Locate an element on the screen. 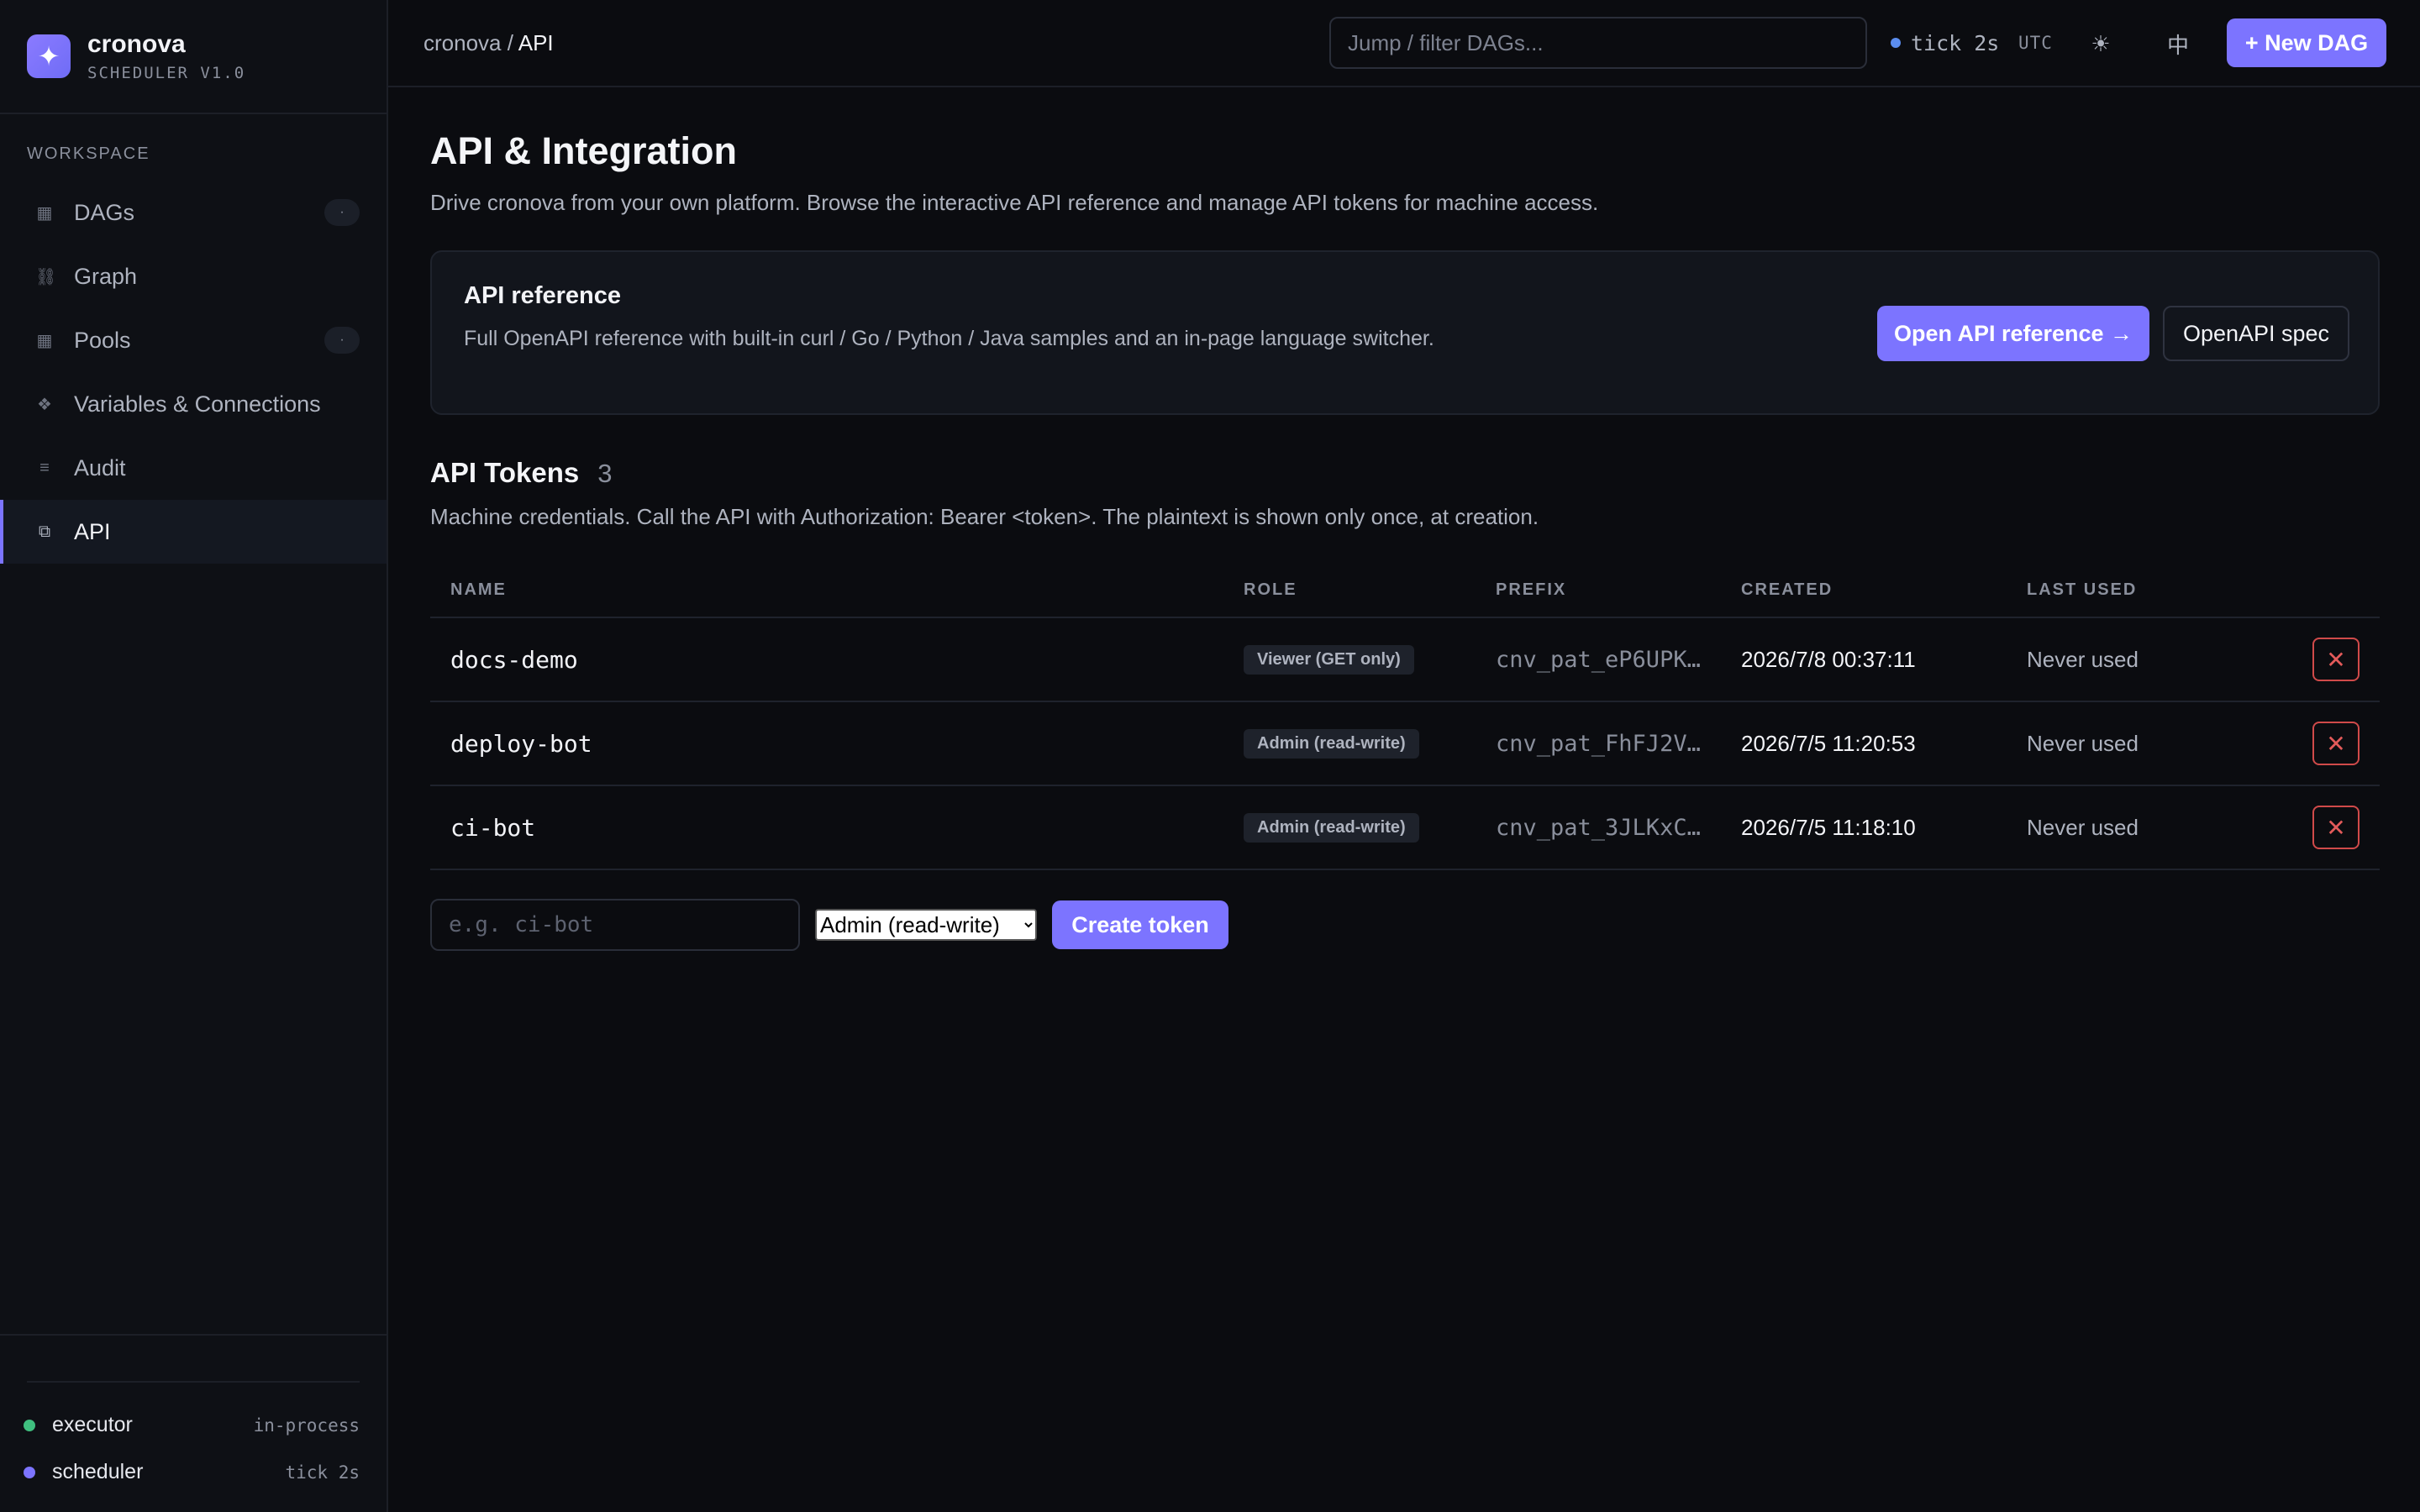 This screenshot has width=2420, height=1512. sidebar-item-label: API is located at coordinates (92, 531).